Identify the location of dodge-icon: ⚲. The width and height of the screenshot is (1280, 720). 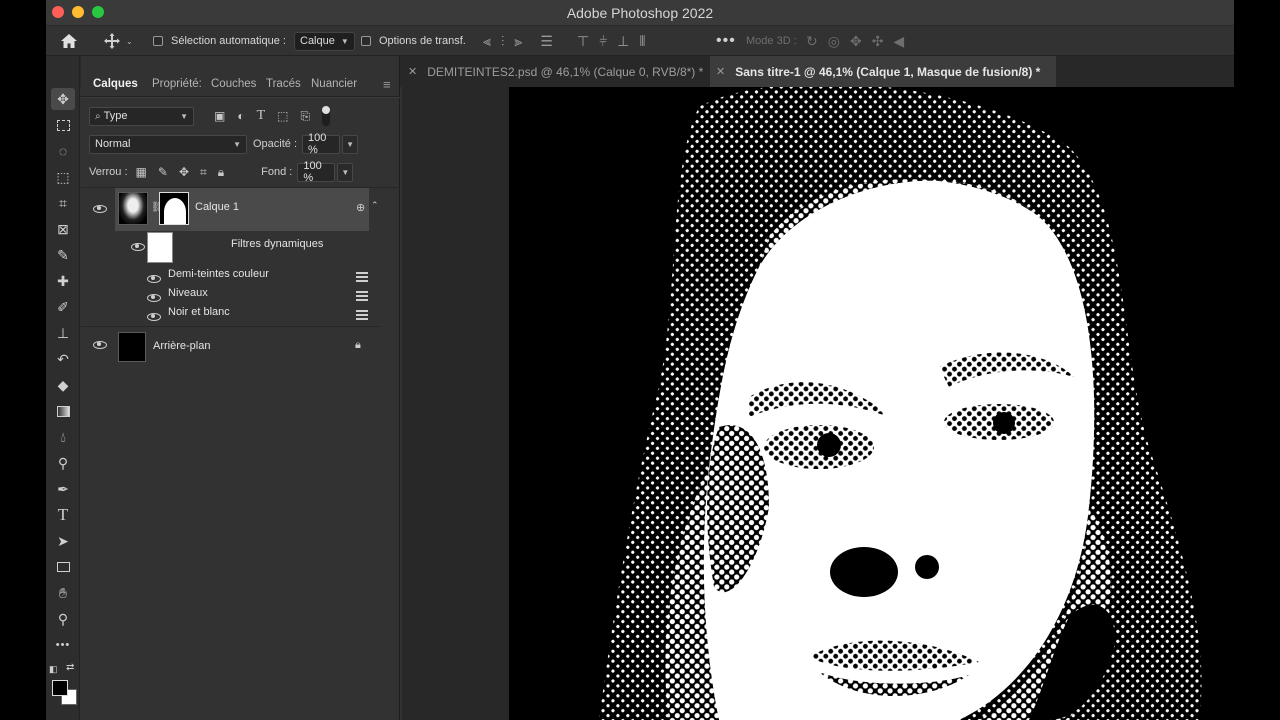
(63, 462).